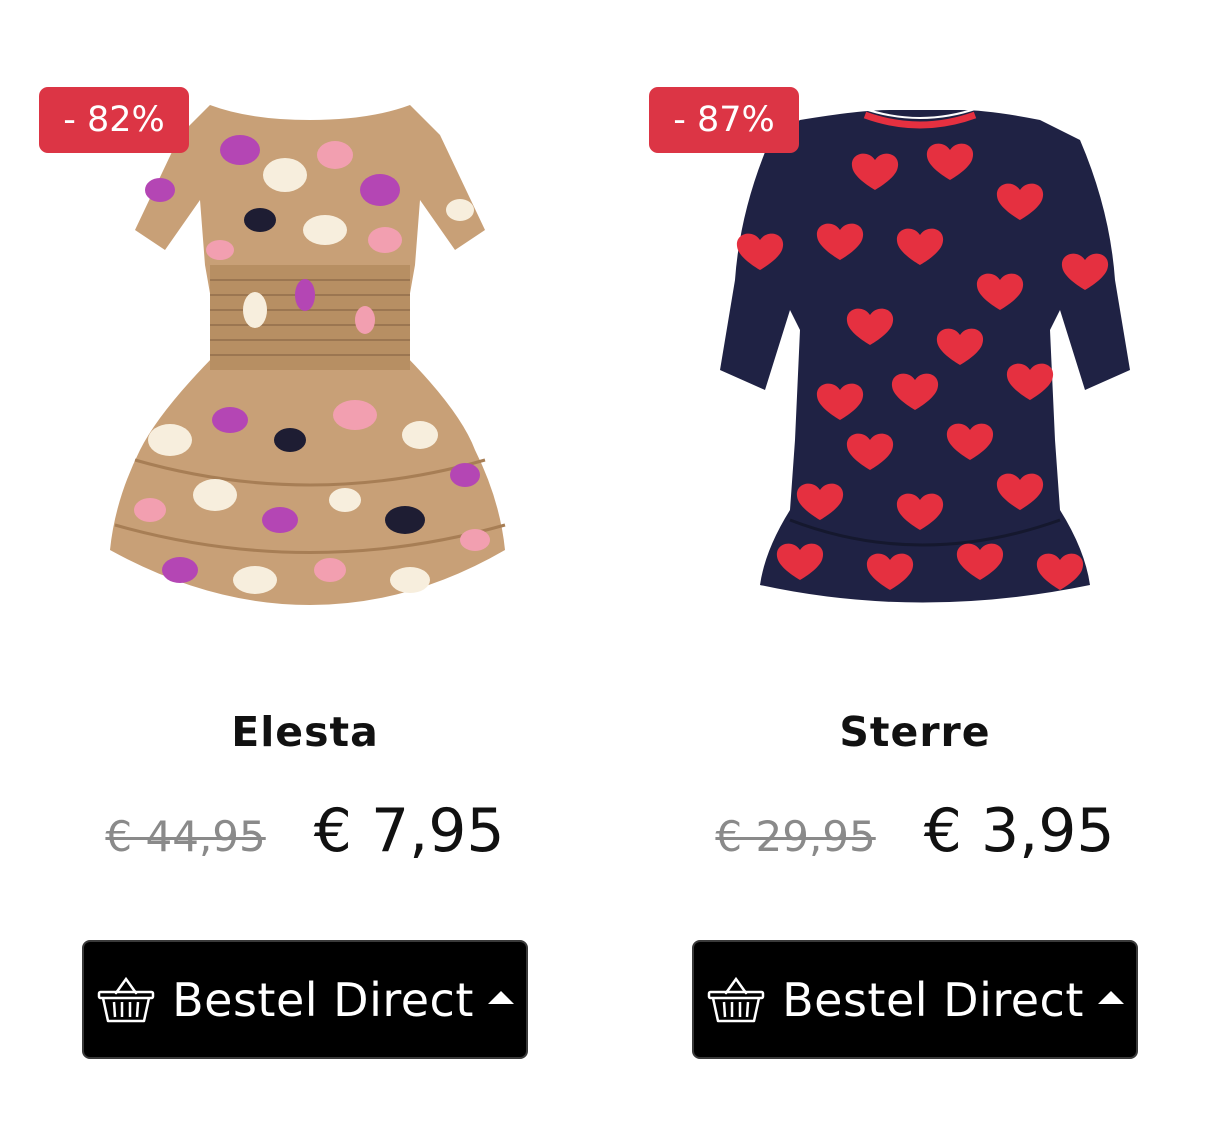 The width and height of the screenshot is (1220, 1144). What do you see at coordinates (915, 831) in the screenshot?
I see `price-row: € 29,95 € 3,95` at bounding box center [915, 831].